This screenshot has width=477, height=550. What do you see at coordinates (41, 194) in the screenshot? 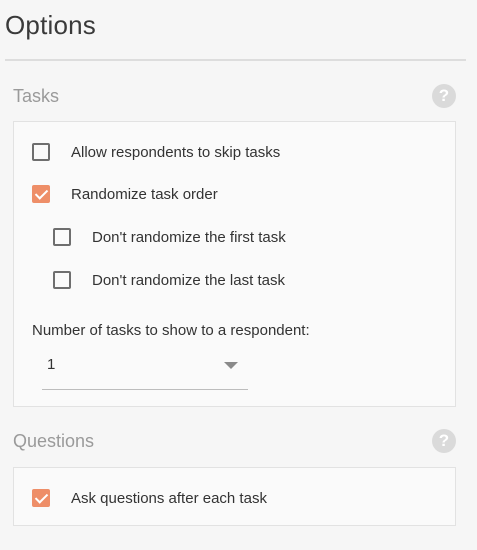
I see `randomize-task-order-checkbox` at bounding box center [41, 194].